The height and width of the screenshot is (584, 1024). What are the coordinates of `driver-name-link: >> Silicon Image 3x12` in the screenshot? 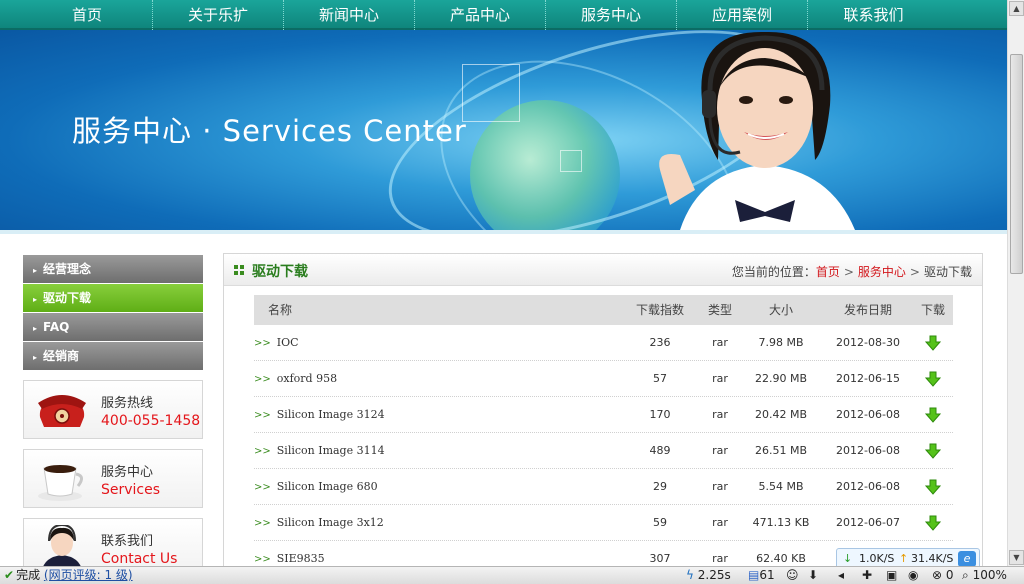 It's located at (436, 522).